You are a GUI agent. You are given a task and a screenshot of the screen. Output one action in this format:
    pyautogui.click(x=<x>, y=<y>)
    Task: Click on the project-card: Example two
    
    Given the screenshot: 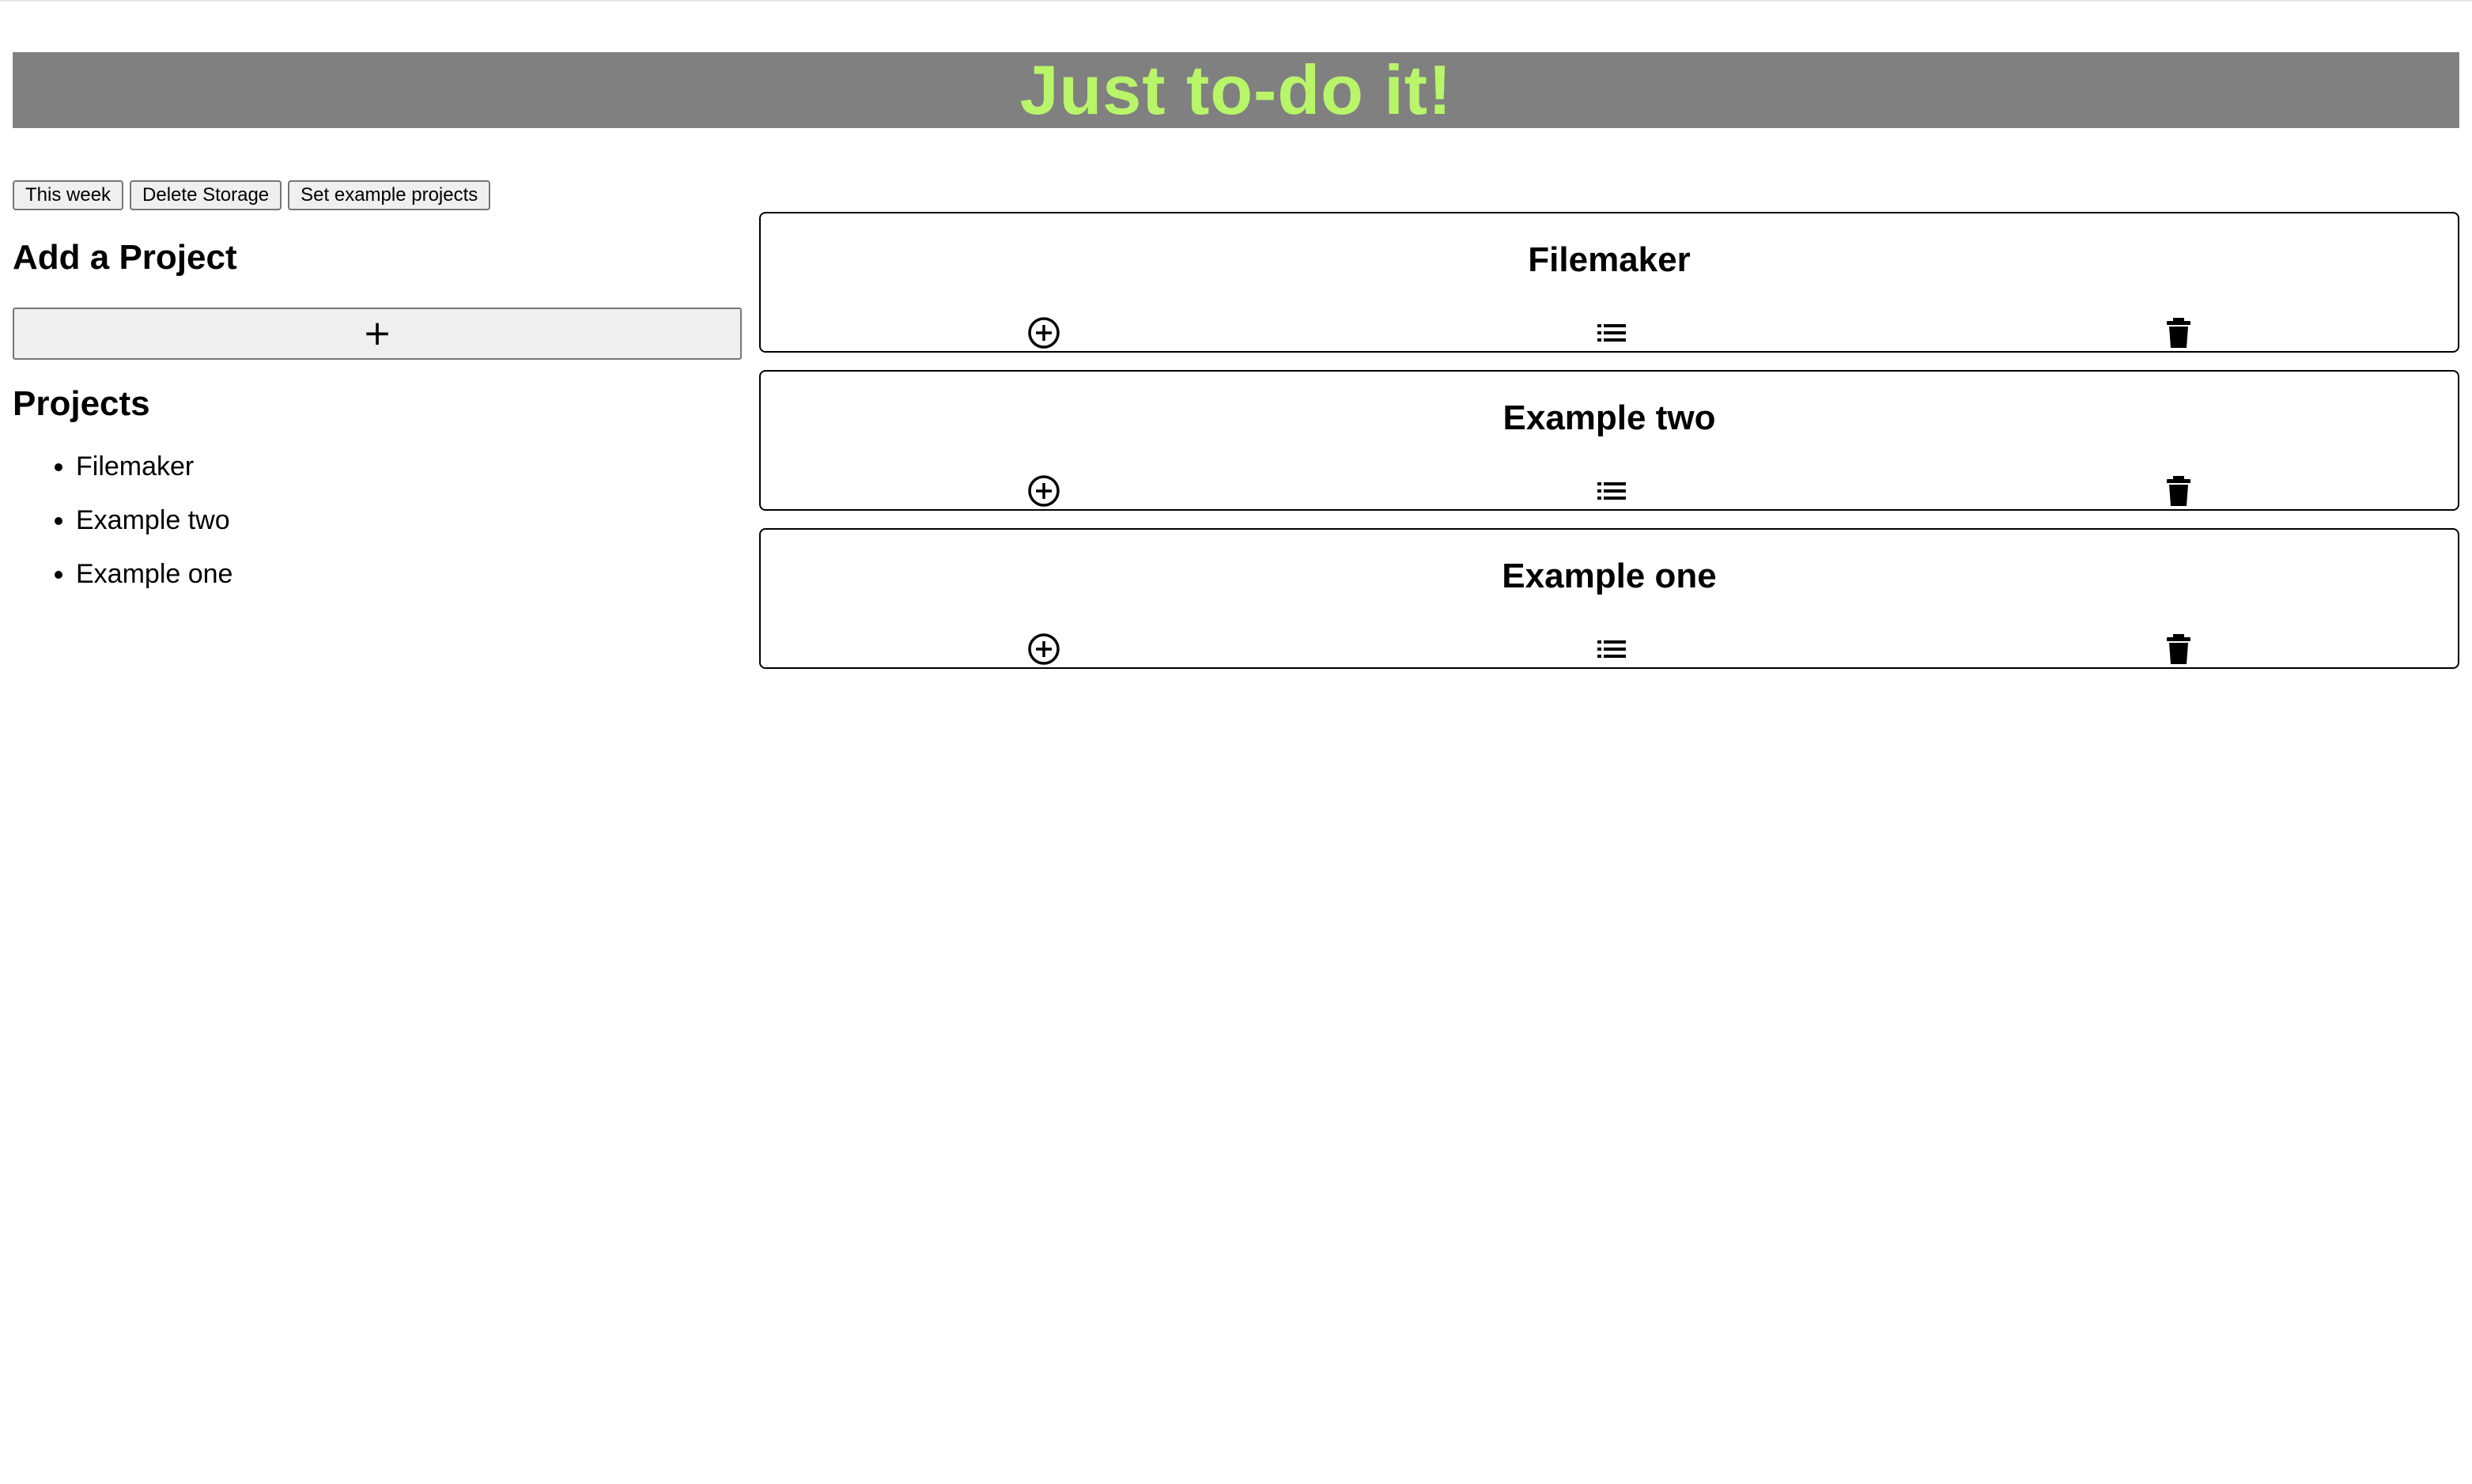 What is the action you would take?
    pyautogui.click(x=1609, y=440)
    